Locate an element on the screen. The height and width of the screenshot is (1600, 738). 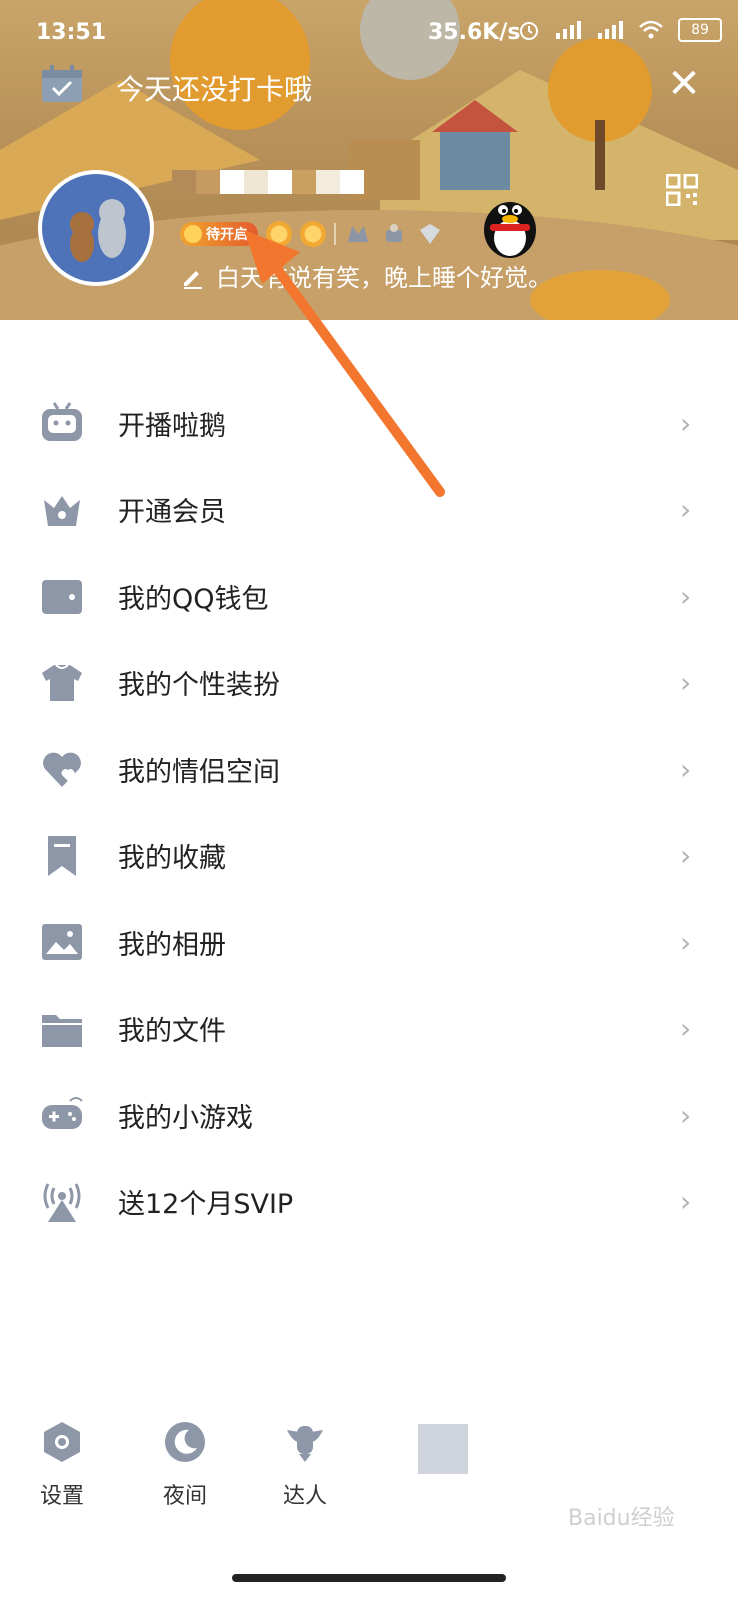
signature: 白天有说有笑，晚上睡个好觉。 is located at coordinates (366, 275).